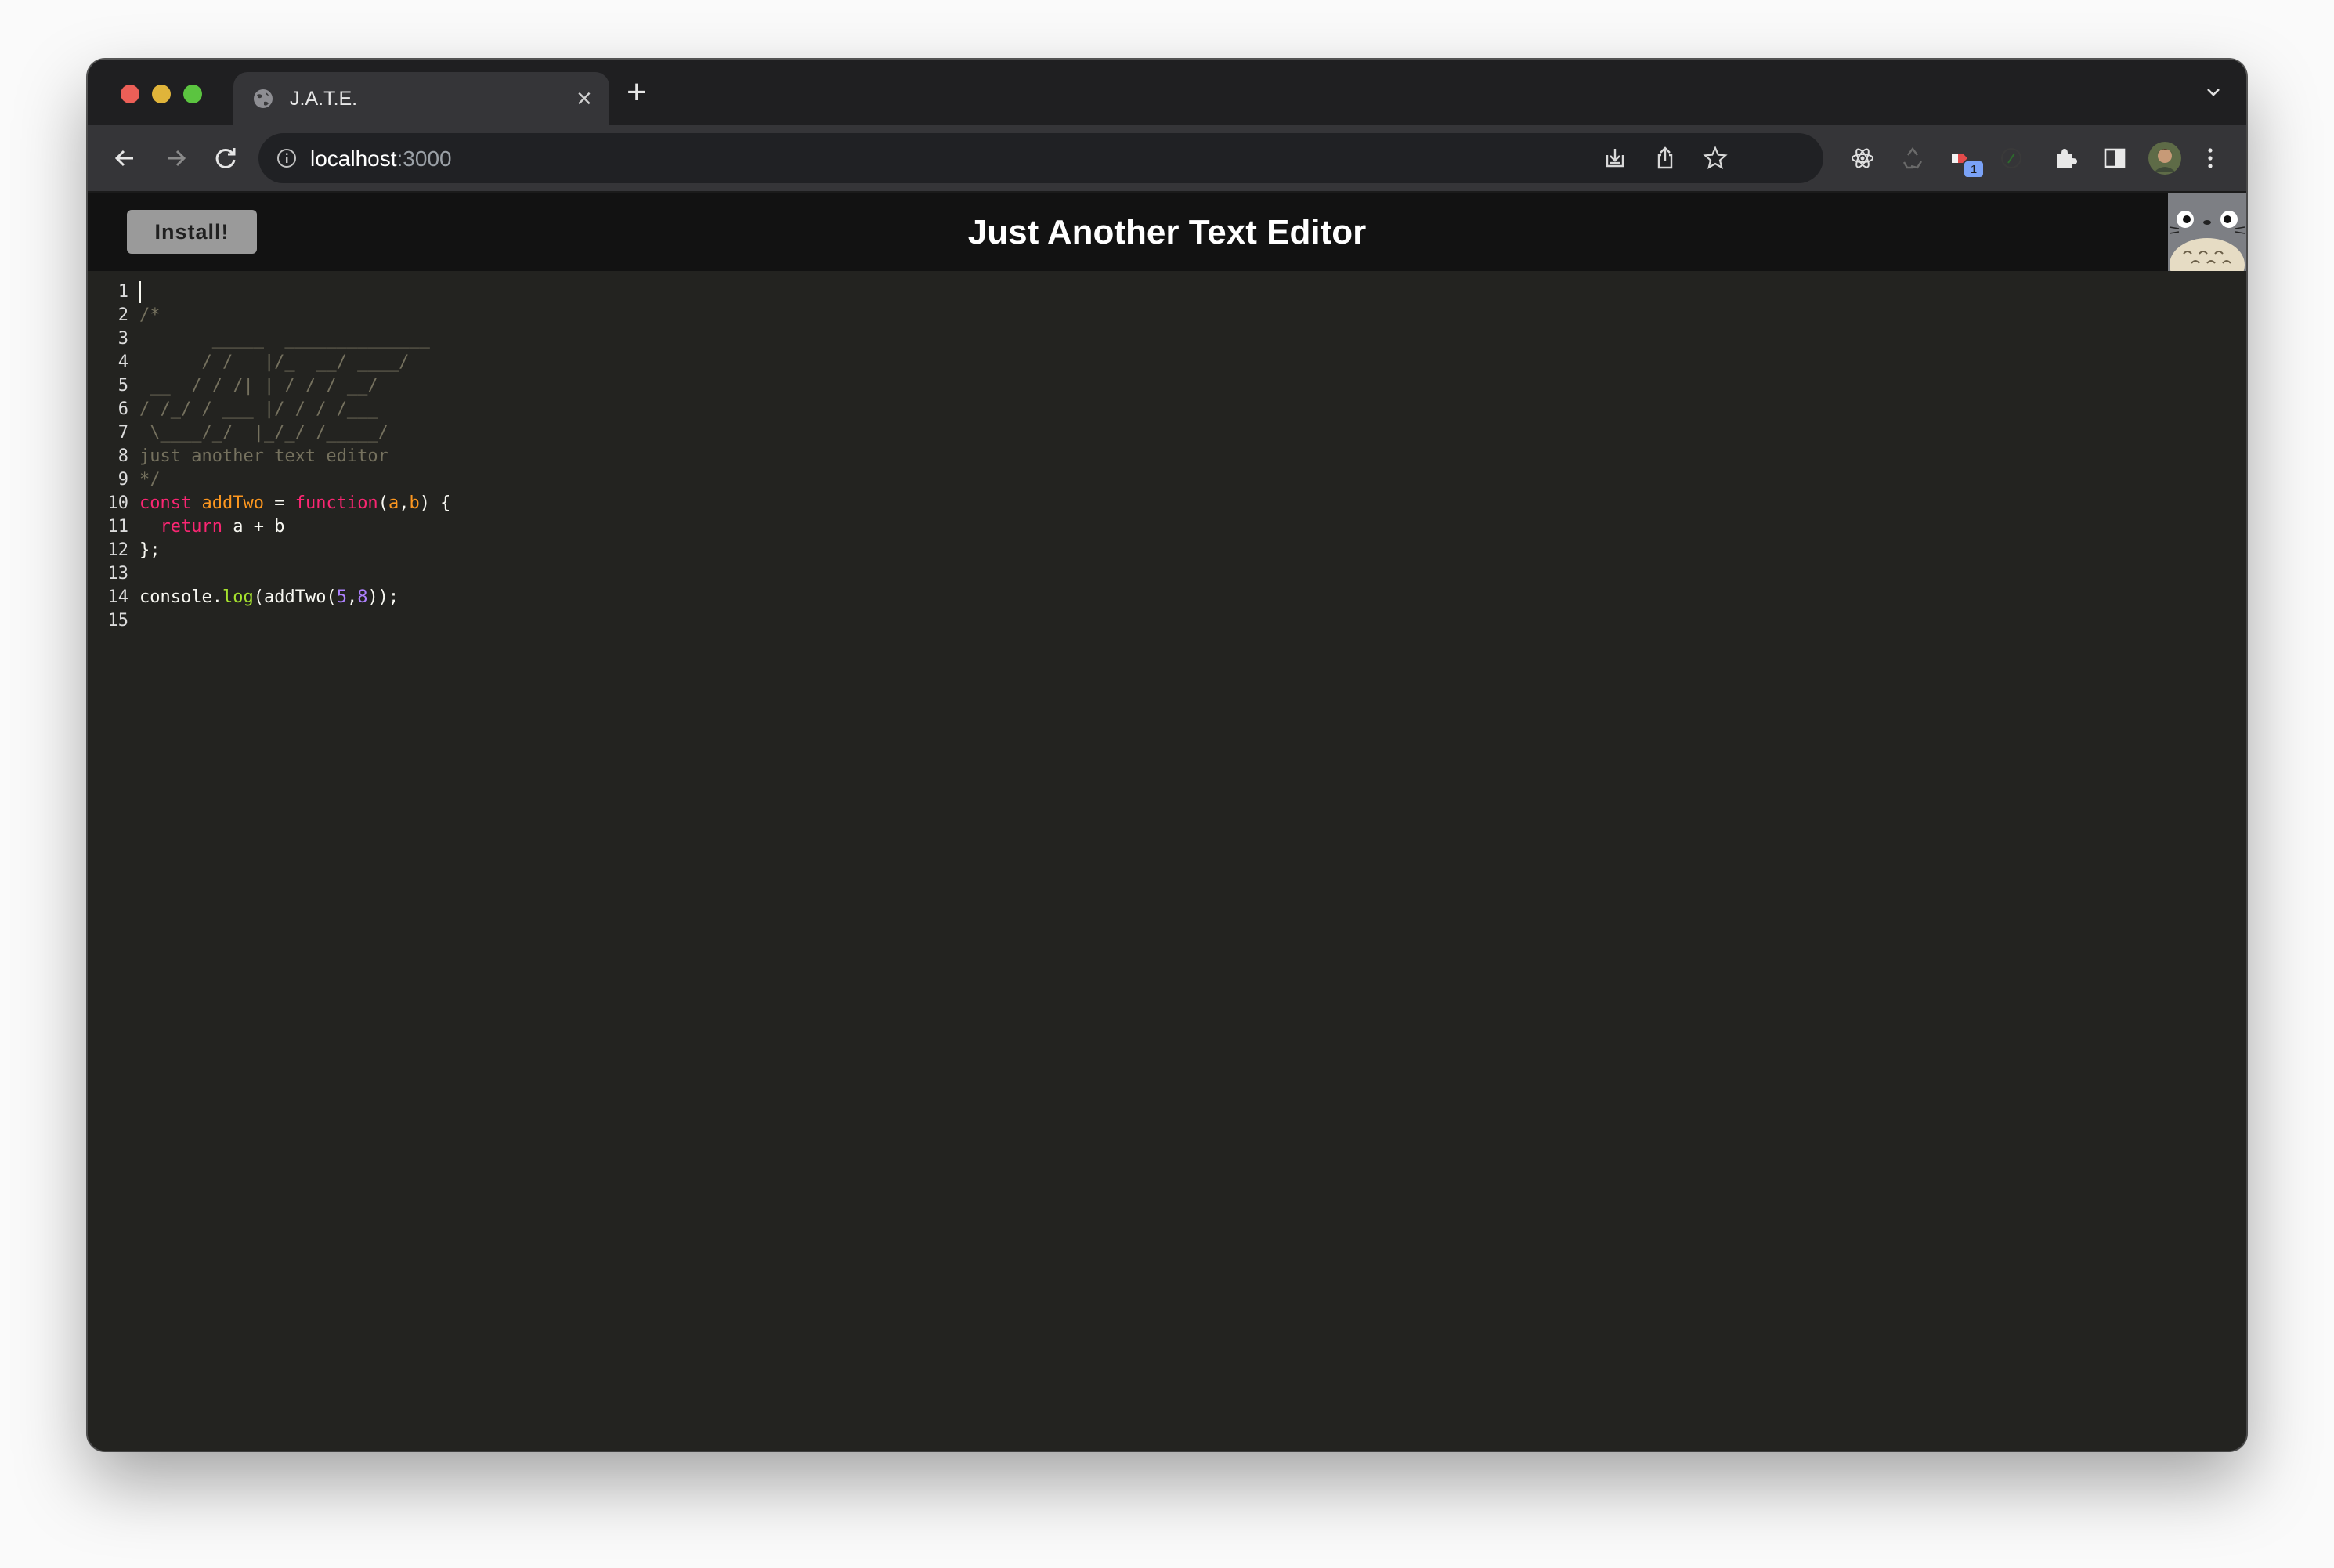  I want to click on code-line-4: / / |/_ __/ ____/, so click(294, 362).